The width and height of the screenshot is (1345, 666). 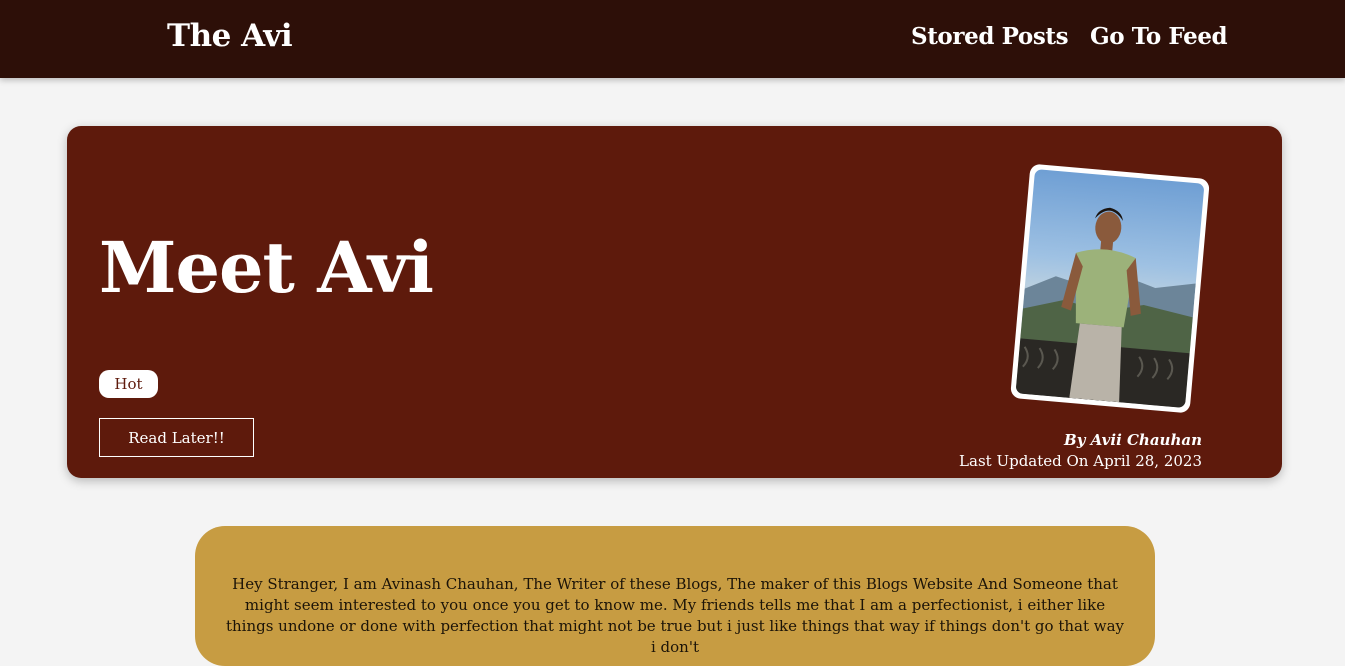 I want to click on author-byline: By Avii Chauhan, so click(x=1133, y=440).